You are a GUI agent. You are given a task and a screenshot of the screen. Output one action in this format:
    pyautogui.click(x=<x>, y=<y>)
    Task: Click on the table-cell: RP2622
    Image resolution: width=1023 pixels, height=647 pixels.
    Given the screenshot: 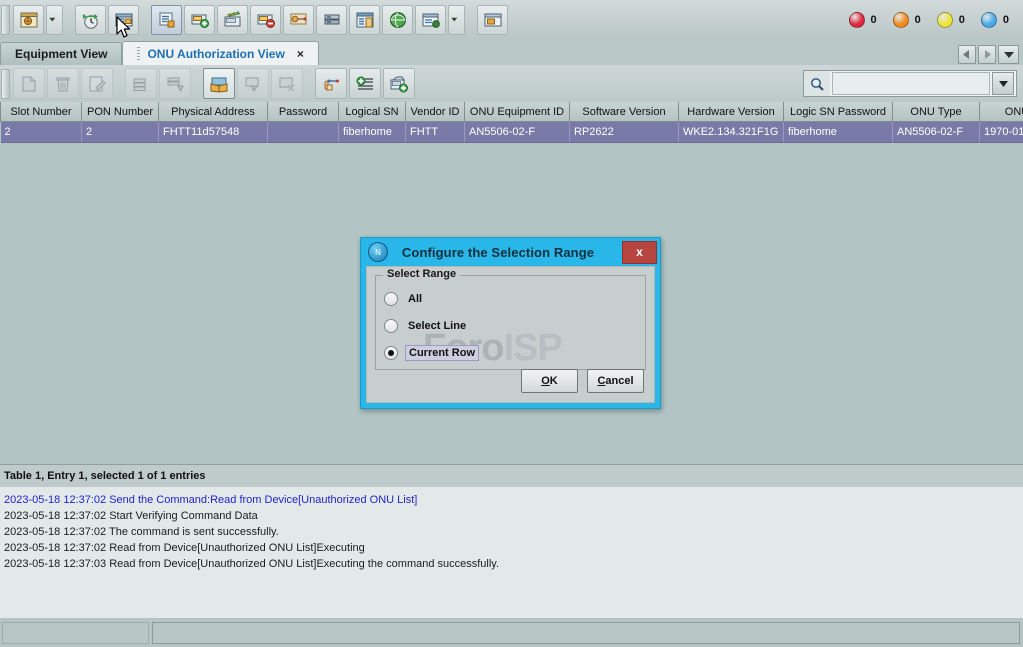 What is the action you would take?
    pyautogui.click(x=624, y=132)
    